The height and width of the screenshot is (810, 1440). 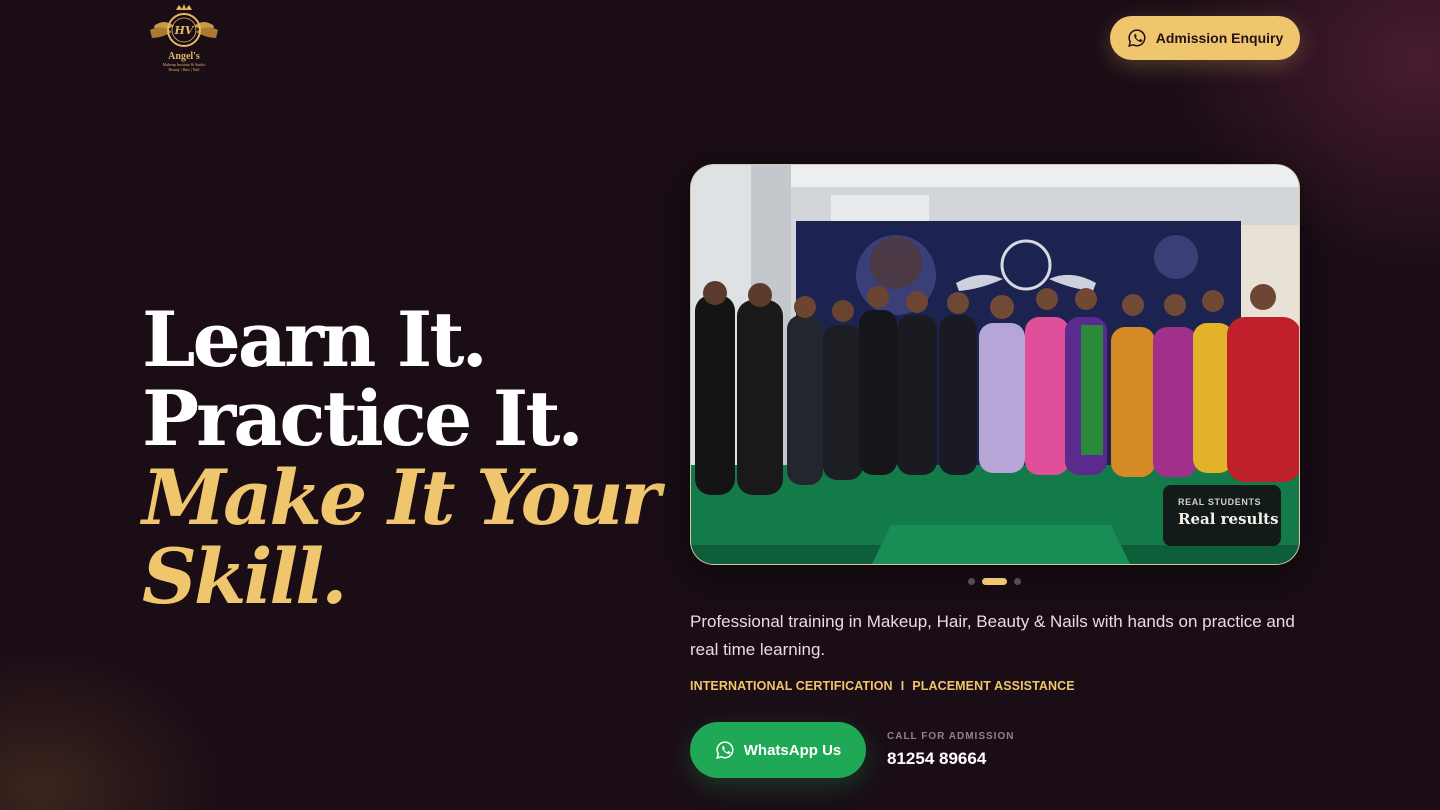 I want to click on real-results-badge: REAL STUDENTS Real results, so click(x=1222, y=515).